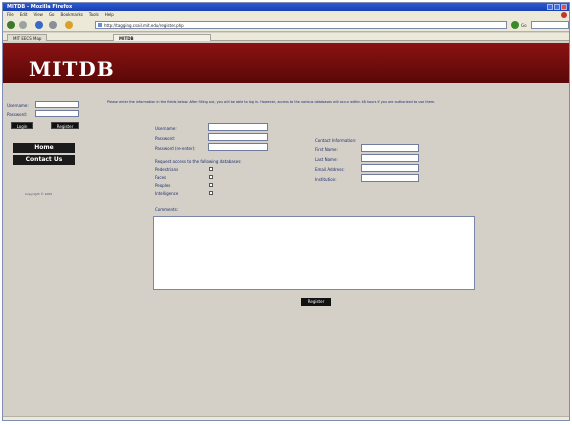  Describe the element at coordinates (10, 14) in the screenshot. I see `menu-file: File` at that location.